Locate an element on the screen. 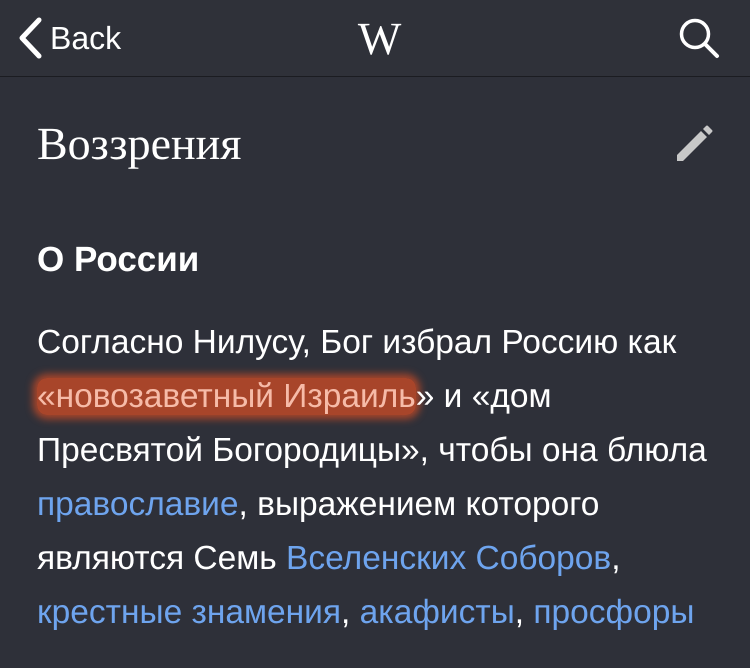  back-button: Back is located at coordinates (70, 38).